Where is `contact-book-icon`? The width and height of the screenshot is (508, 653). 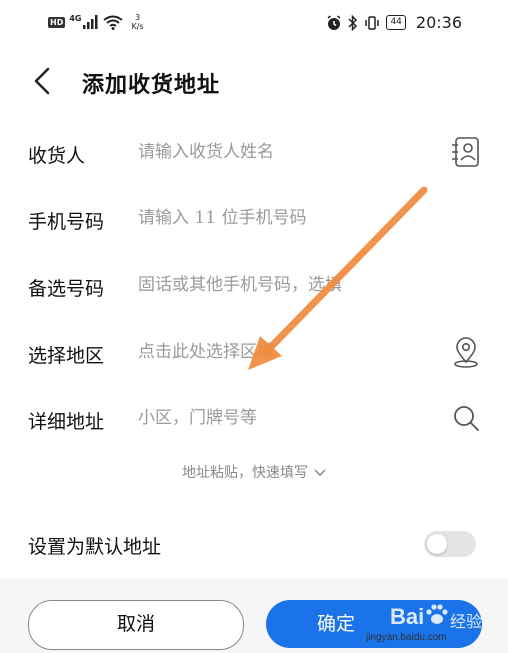
contact-book-icon is located at coordinates (465, 152).